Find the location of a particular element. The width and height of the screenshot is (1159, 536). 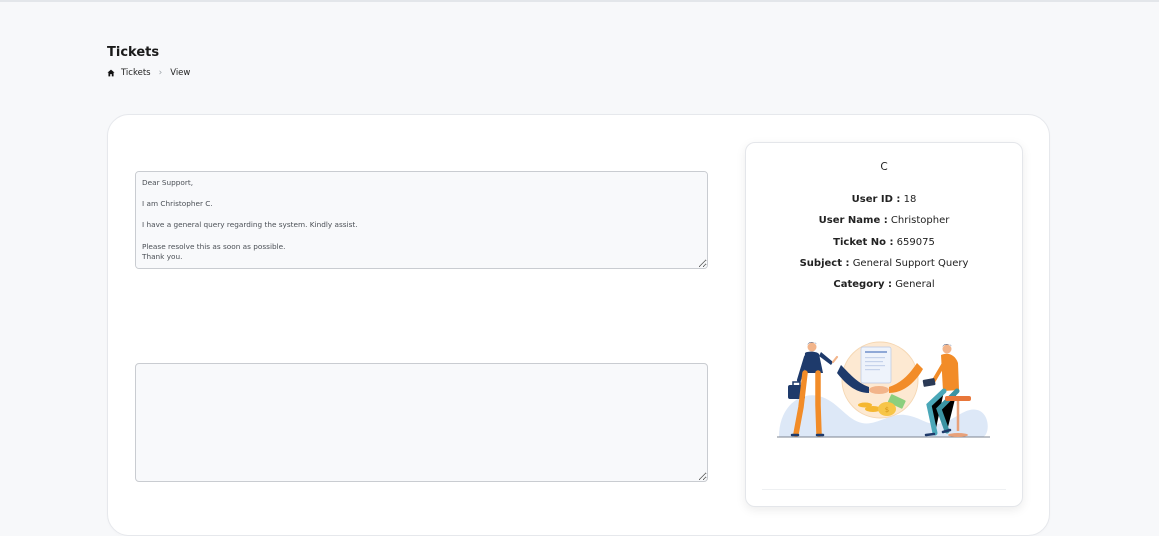

info-row-subject: Subject : General Support Query is located at coordinates (884, 263).